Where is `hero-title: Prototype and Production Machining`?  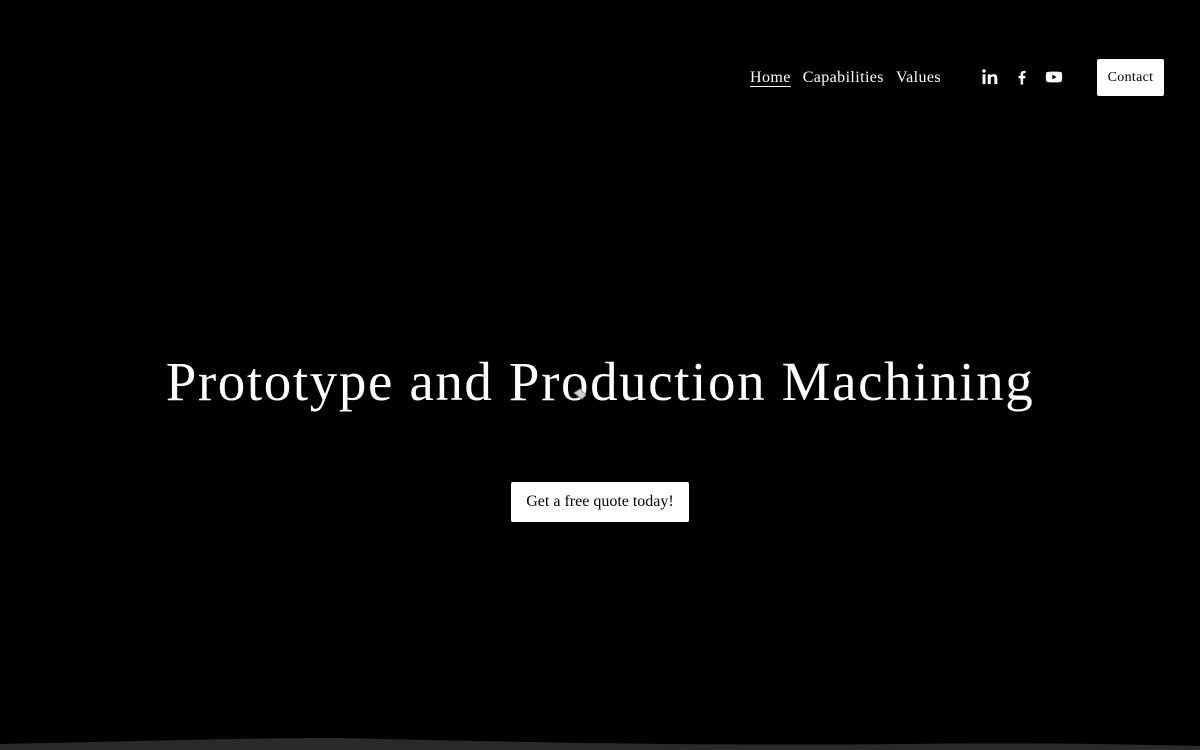 hero-title: Prototype and Production Machining is located at coordinates (600, 381).